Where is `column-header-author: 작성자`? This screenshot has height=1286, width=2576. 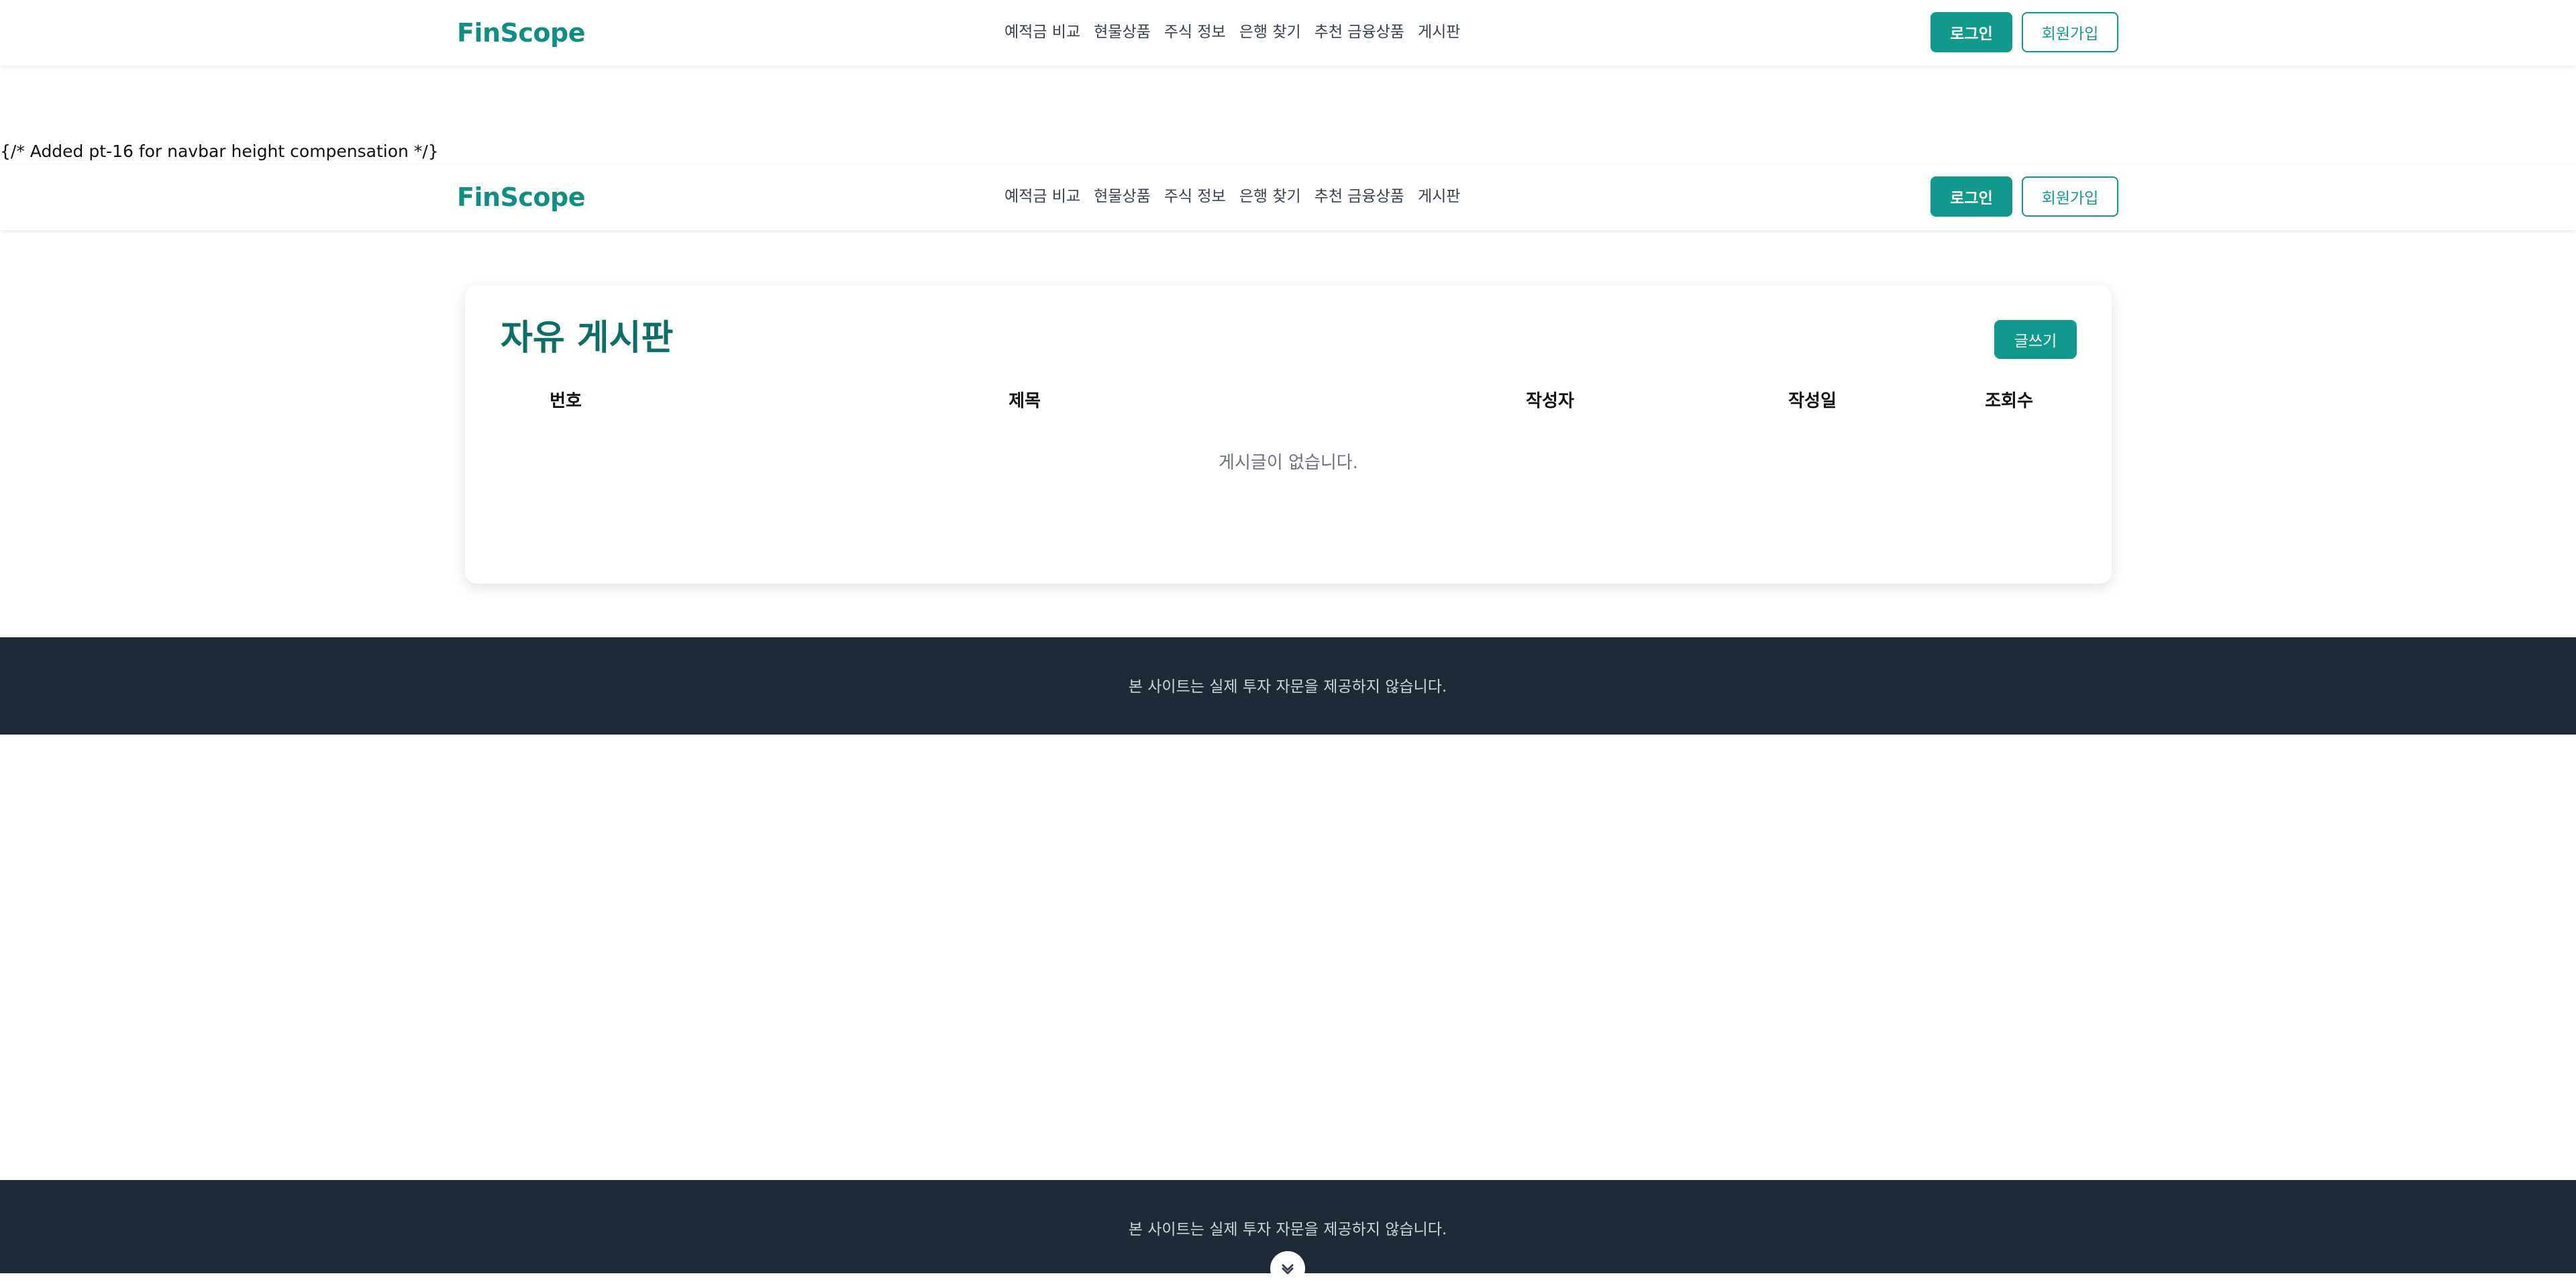 column-header-author: 작성자 is located at coordinates (1550, 401).